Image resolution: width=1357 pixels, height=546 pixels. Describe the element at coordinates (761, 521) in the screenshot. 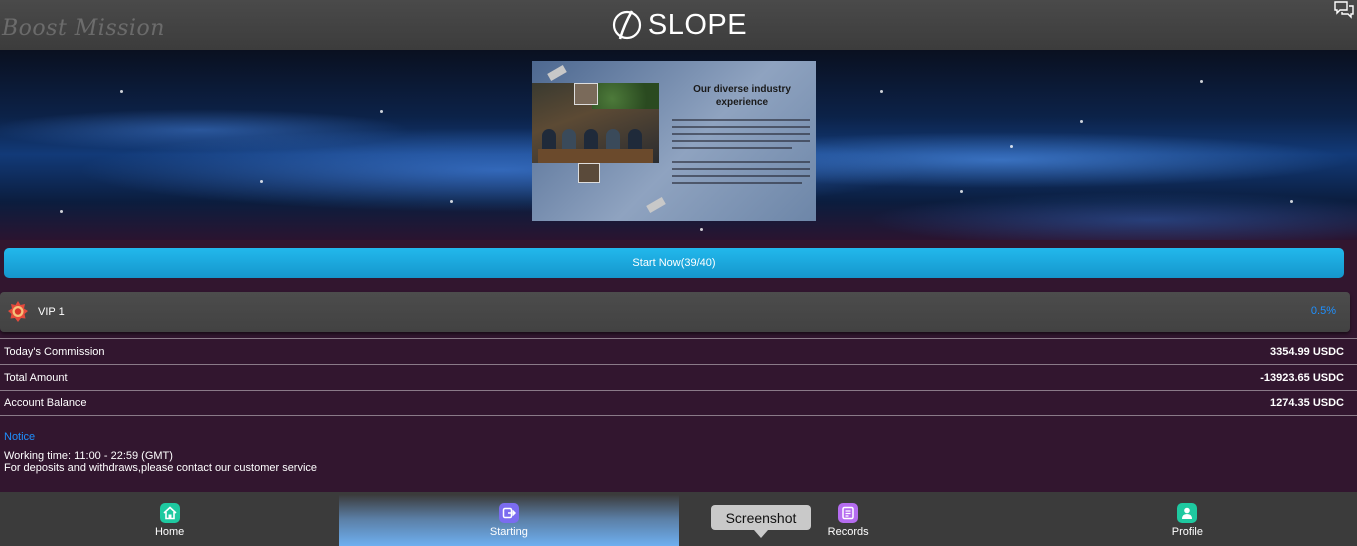

I see `screenshot-tooltip: Screenshot` at that location.